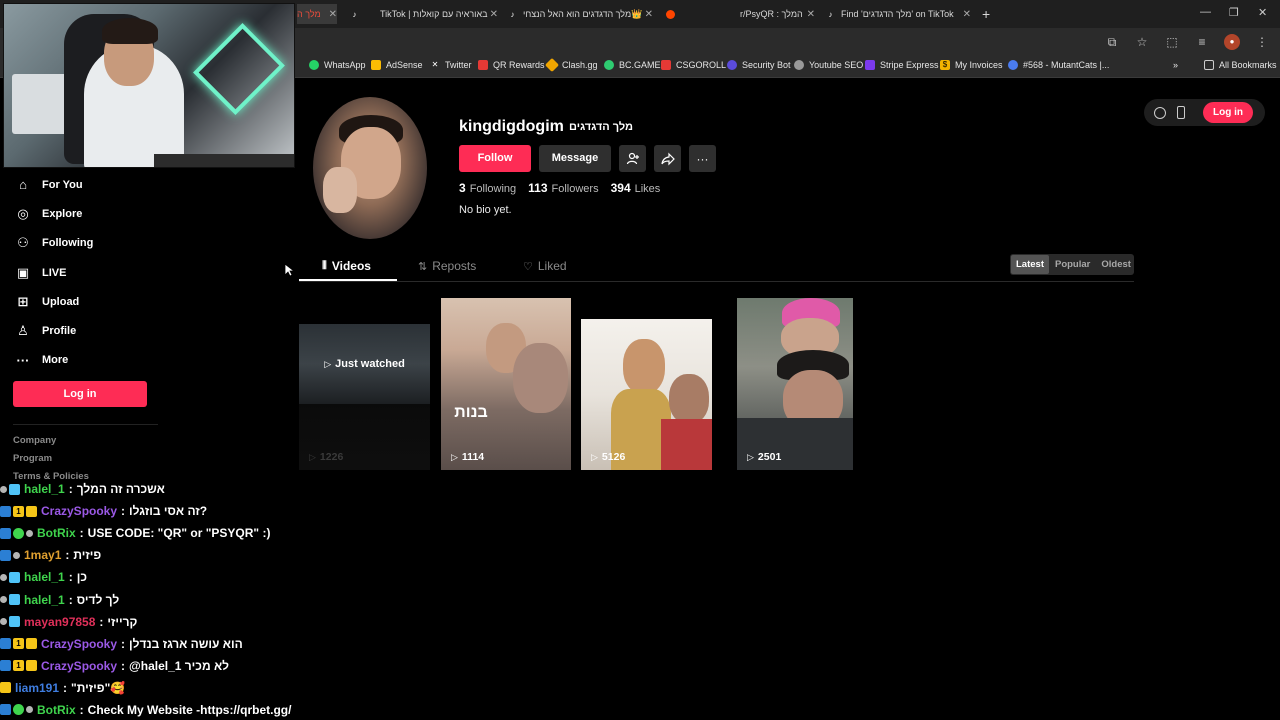  Describe the element at coordinates (1262, 12) in the screenshot. I see `close-window-icon: ✕` at that location.